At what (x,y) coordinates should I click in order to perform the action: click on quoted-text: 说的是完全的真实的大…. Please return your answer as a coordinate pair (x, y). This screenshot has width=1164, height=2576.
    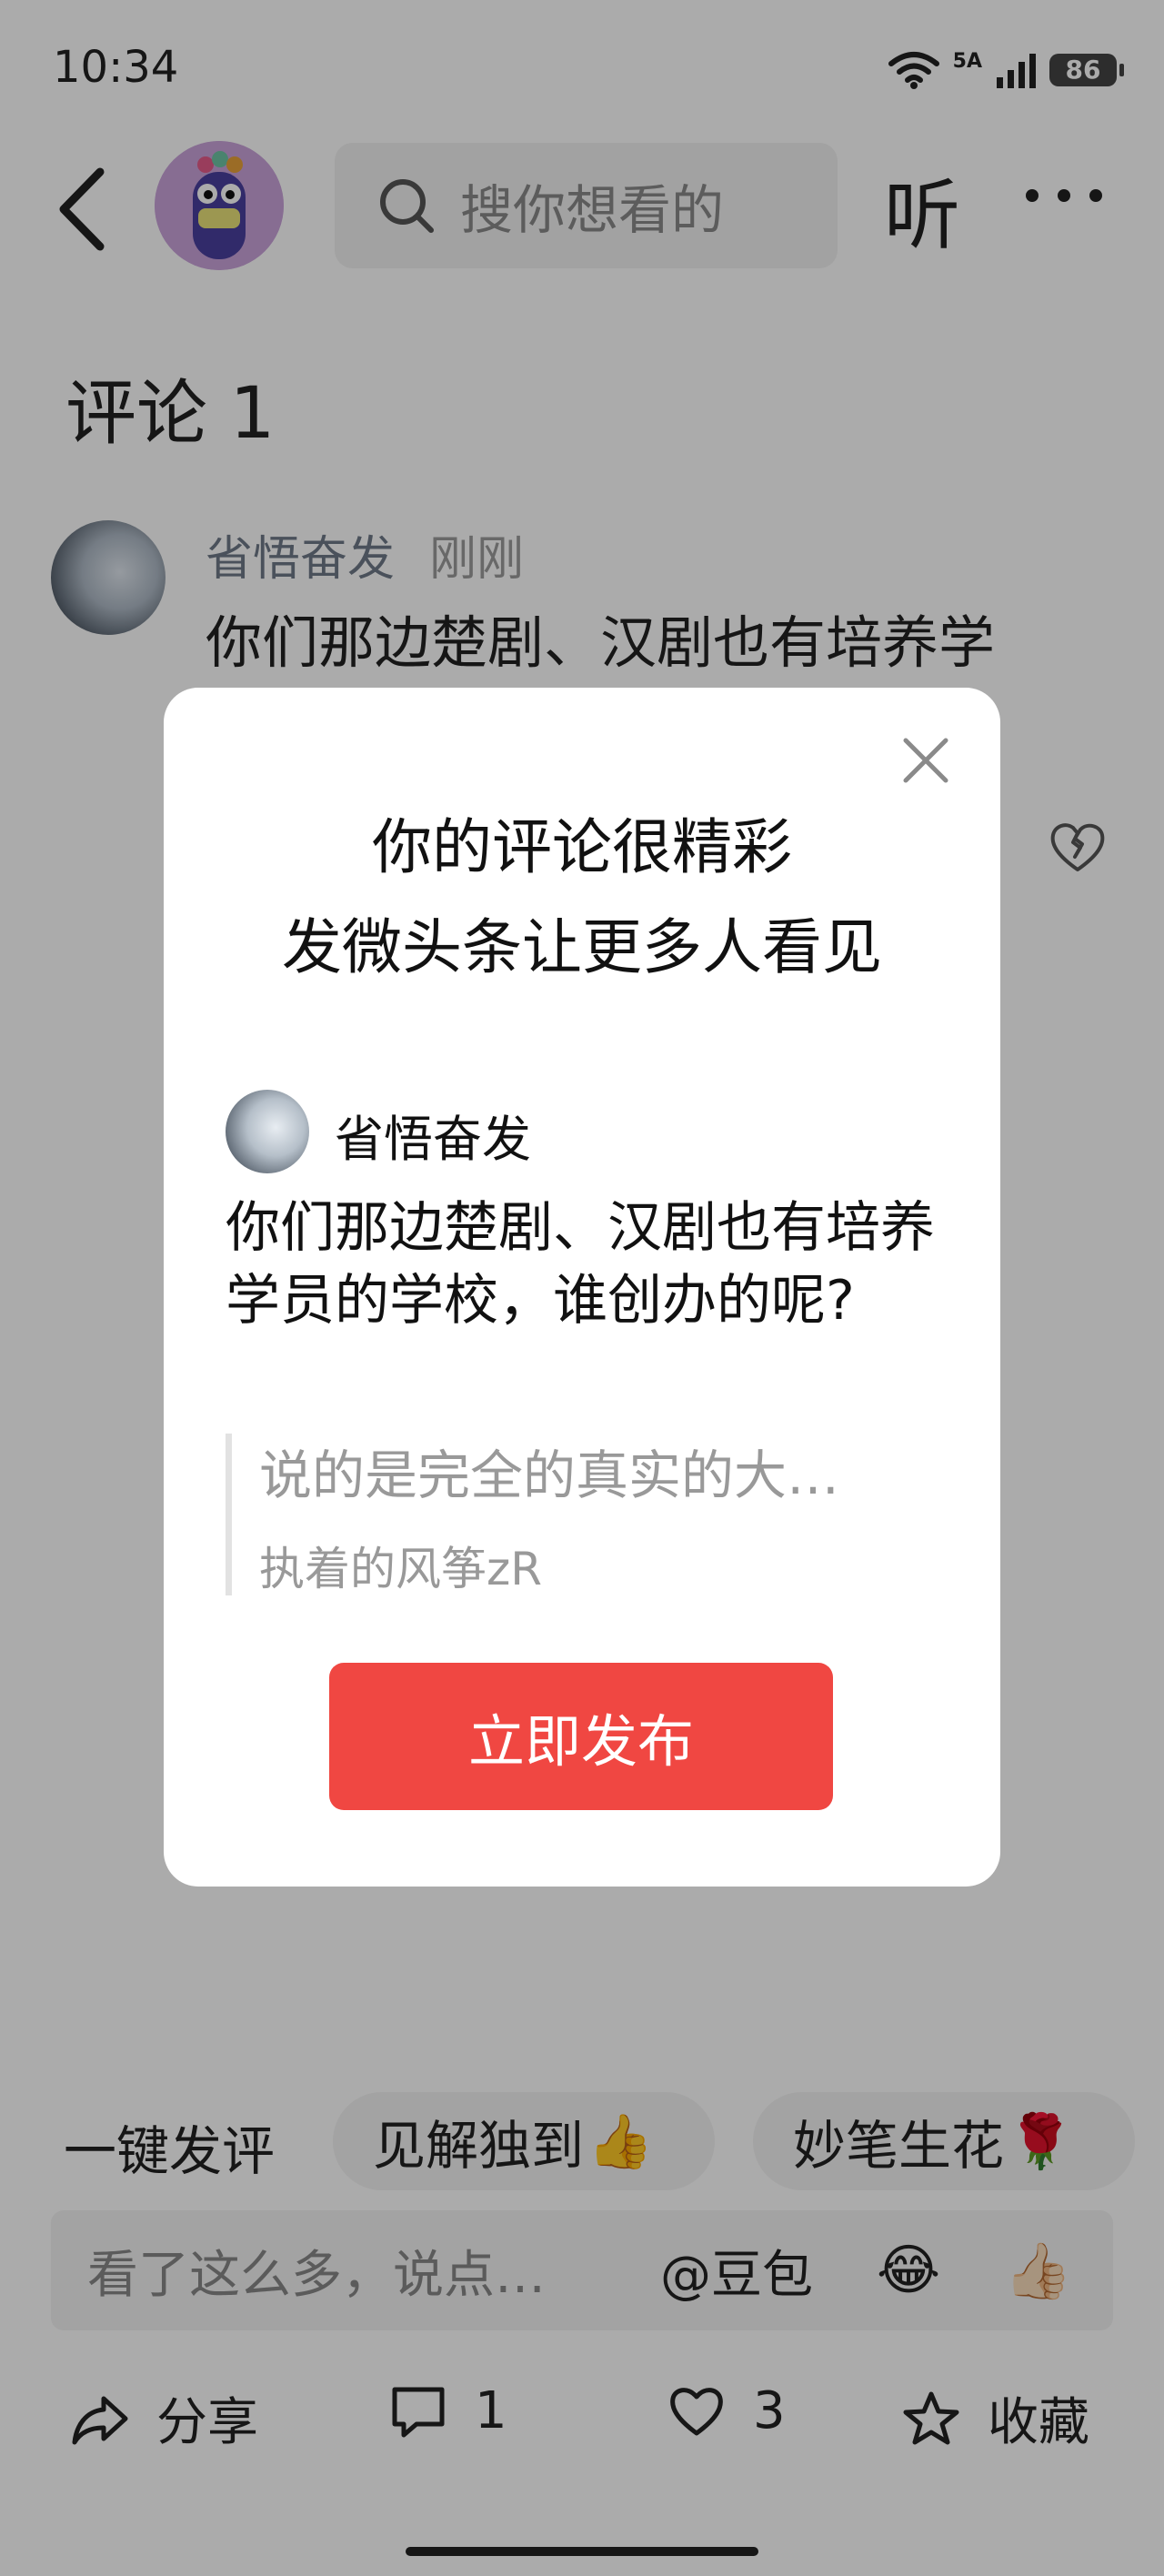
    Looking at the image, I should click on (549, 1475).